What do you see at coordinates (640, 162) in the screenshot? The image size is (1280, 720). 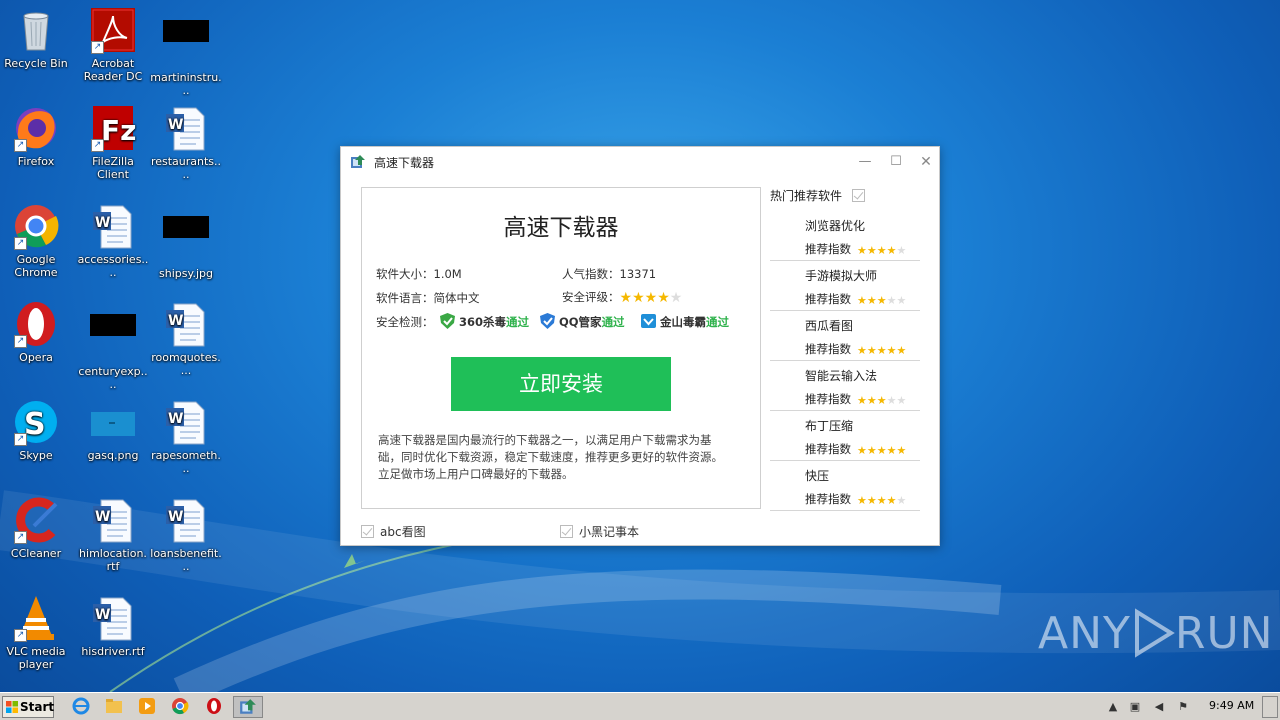 I see `title-bar: 高速下载器 — ☐ ✕` at bounding box center [640, 162].